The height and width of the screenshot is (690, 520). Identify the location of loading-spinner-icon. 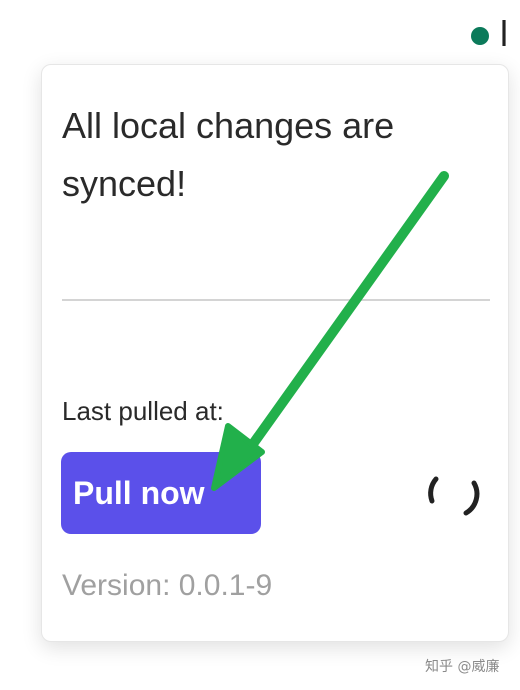
(454, 496).